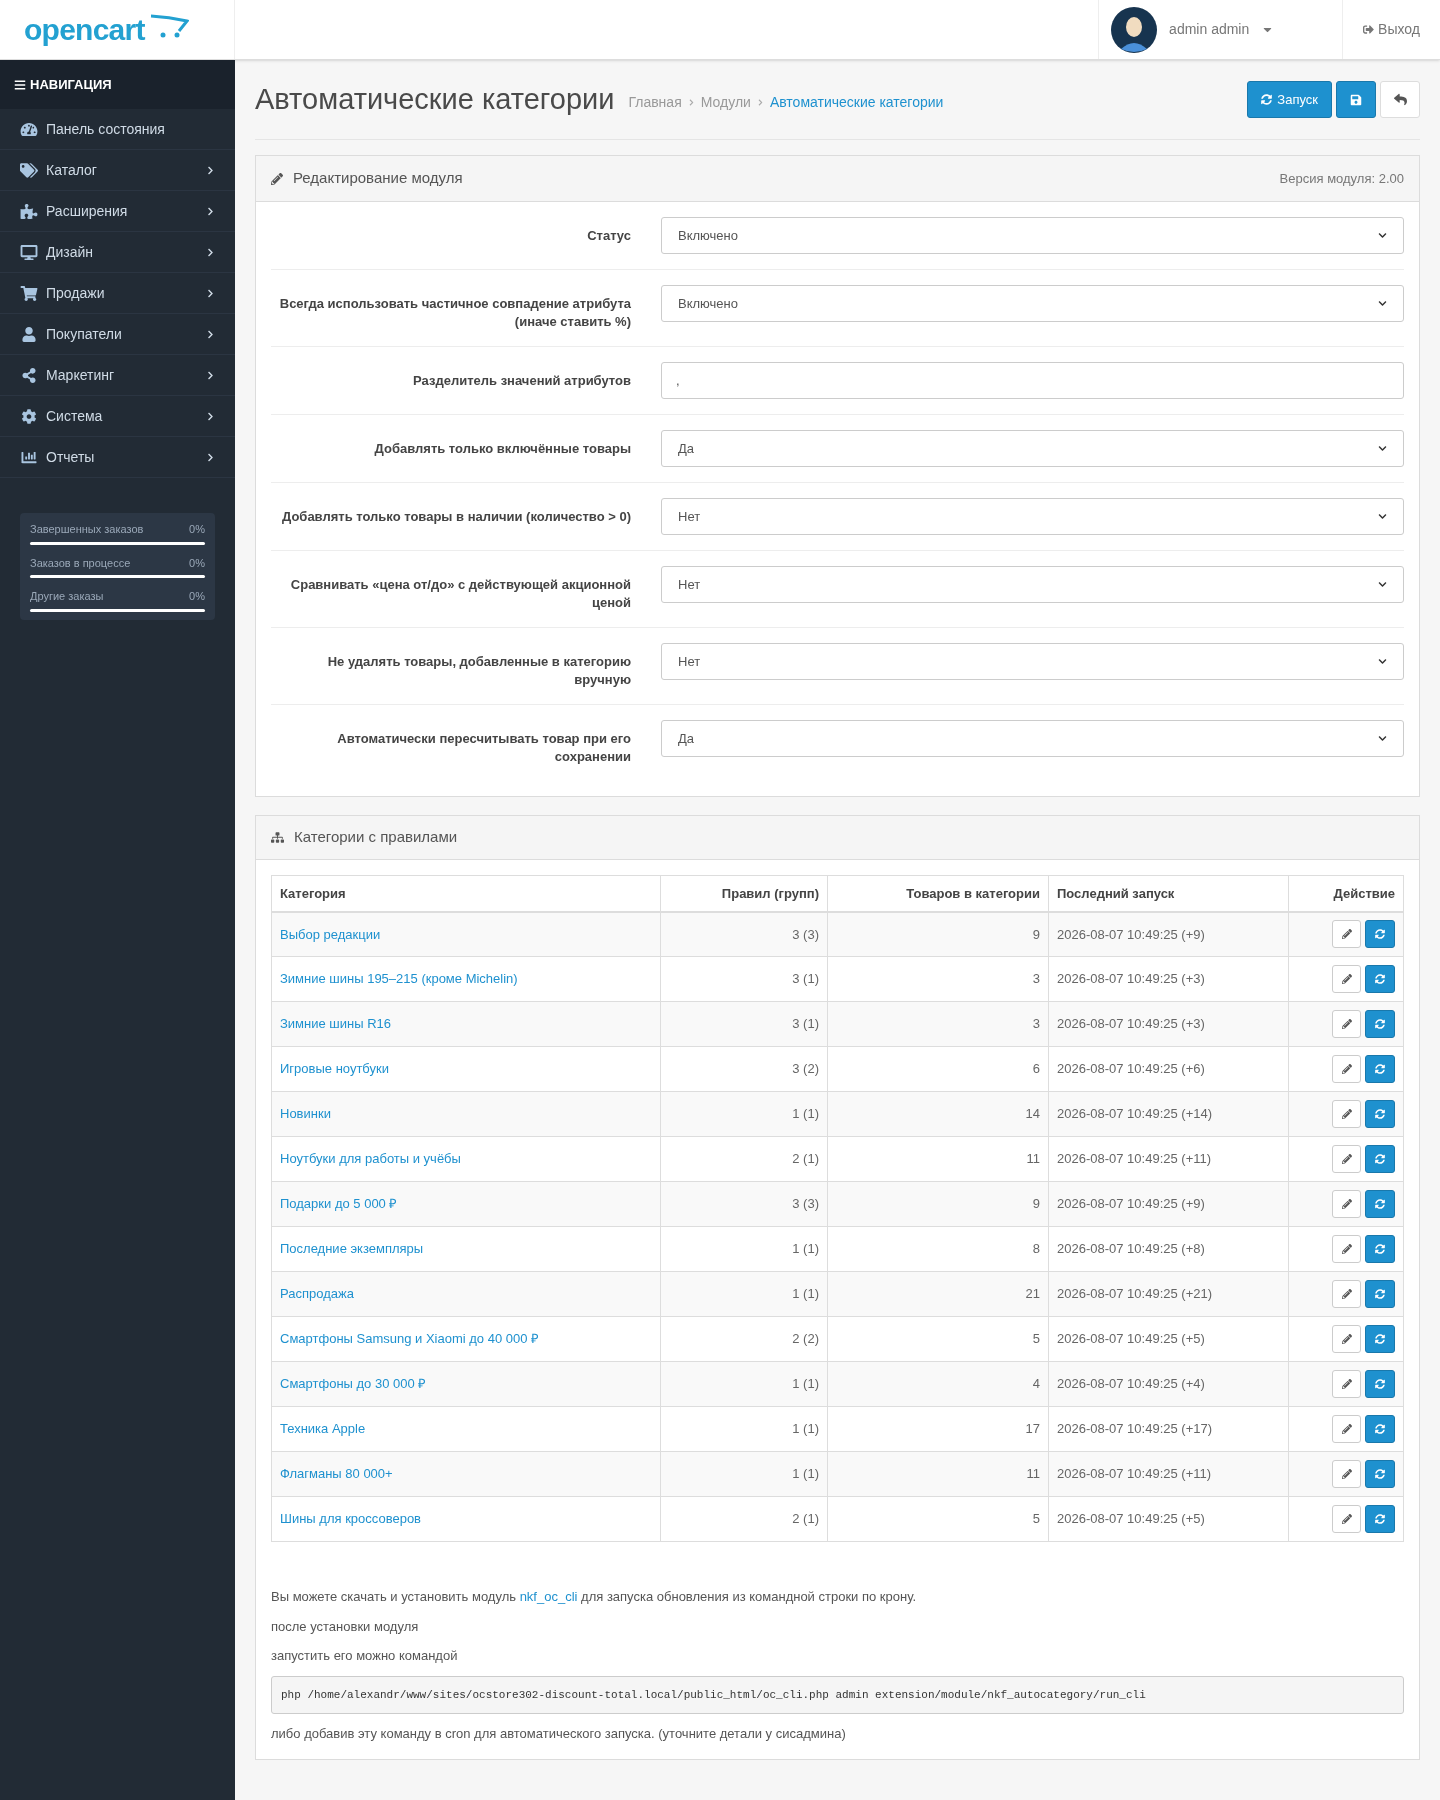  Describe the element at coordinates (1391, 29) in the screenshot. I see `logout-link: Выход` at that location.